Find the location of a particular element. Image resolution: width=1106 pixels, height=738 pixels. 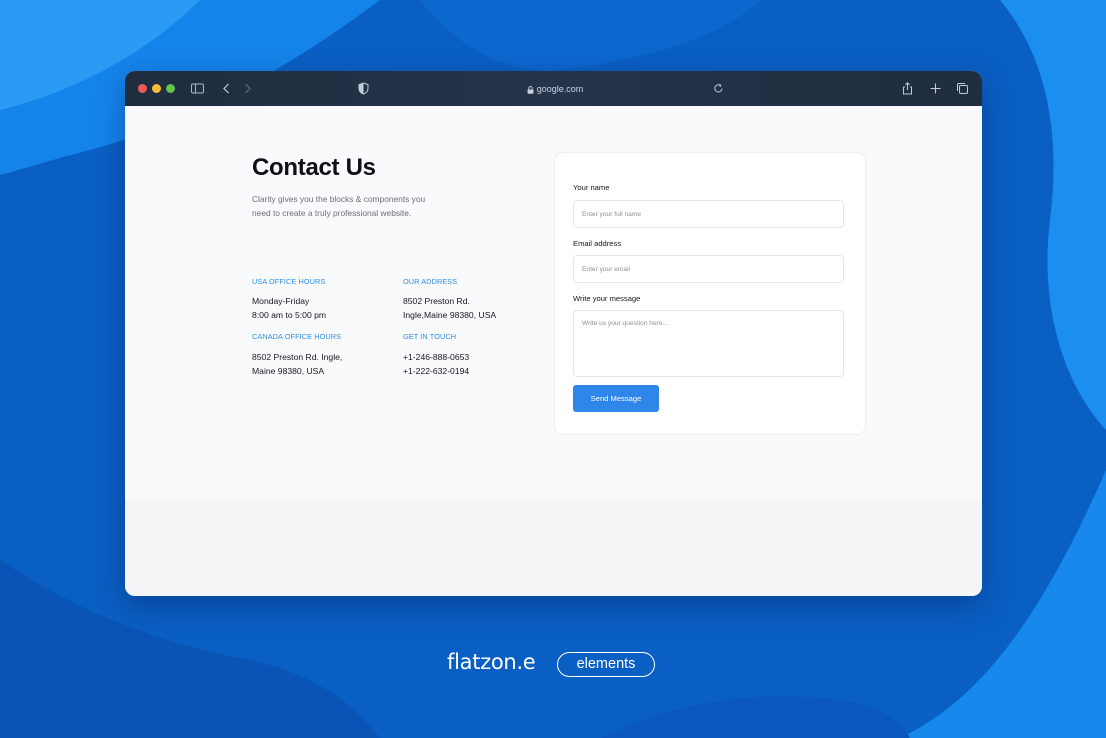

share-icon is located at coordinates (907, 88).